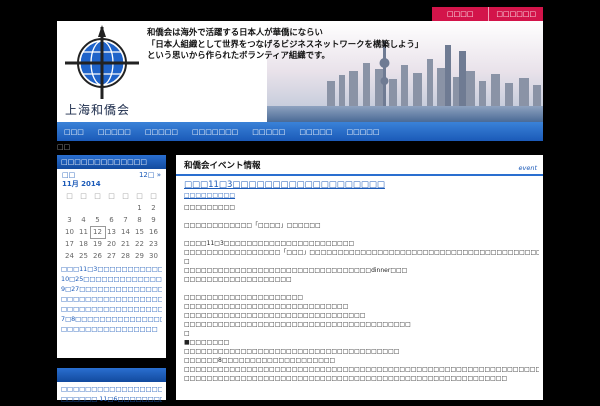 The image size is (600, 406). Describe the element at coordinates (154, 232) in the screenshot. I see `calendar-day: 16` at that location.